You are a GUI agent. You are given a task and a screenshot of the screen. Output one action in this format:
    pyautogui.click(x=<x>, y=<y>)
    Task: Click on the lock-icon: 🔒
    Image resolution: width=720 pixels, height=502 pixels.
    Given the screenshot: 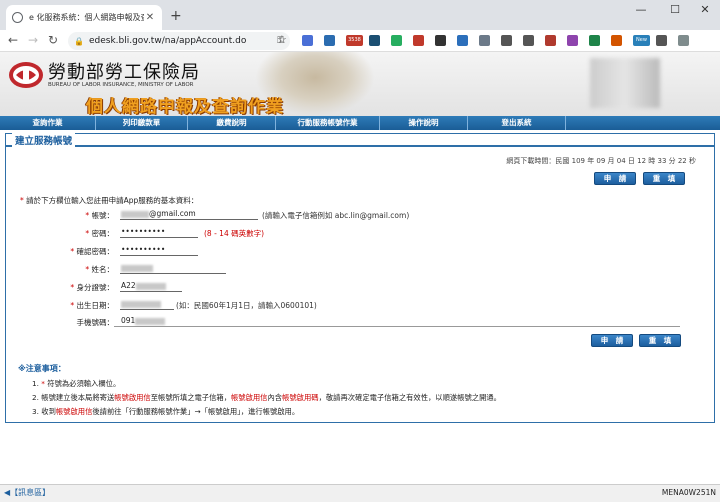 What is the action you would take?
    pyautogui.click(x=79, y=41)
    